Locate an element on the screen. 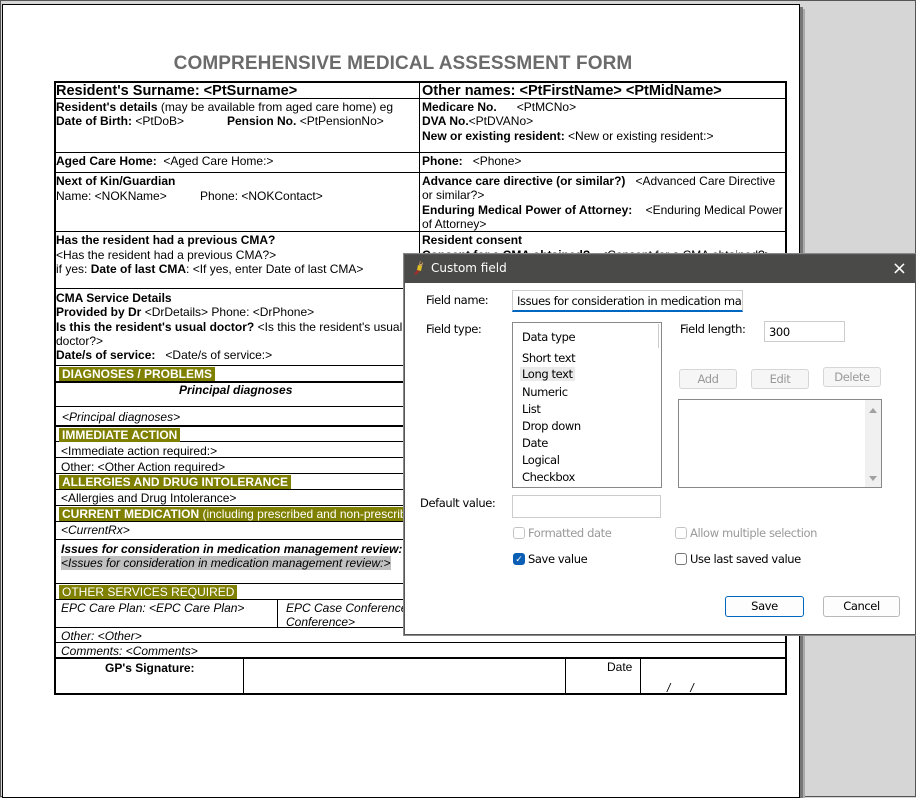 The width and height of the screenshot is (916, 798). previous-cma-heading: Has the resident had a previous CMA? is located at coordinates (166, 240).